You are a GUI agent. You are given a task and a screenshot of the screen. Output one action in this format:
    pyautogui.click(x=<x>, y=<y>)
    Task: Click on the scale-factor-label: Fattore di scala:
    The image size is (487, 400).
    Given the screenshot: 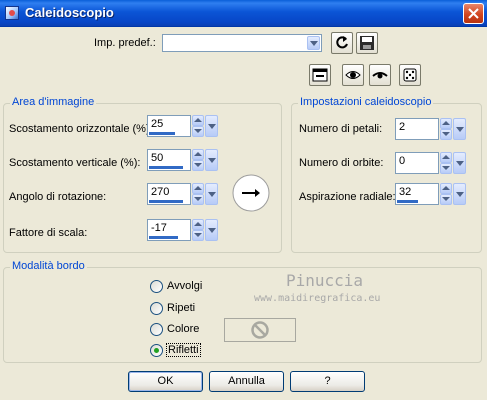 What is the action you would take?
    pyautogui.click(x=48, y=233)
    